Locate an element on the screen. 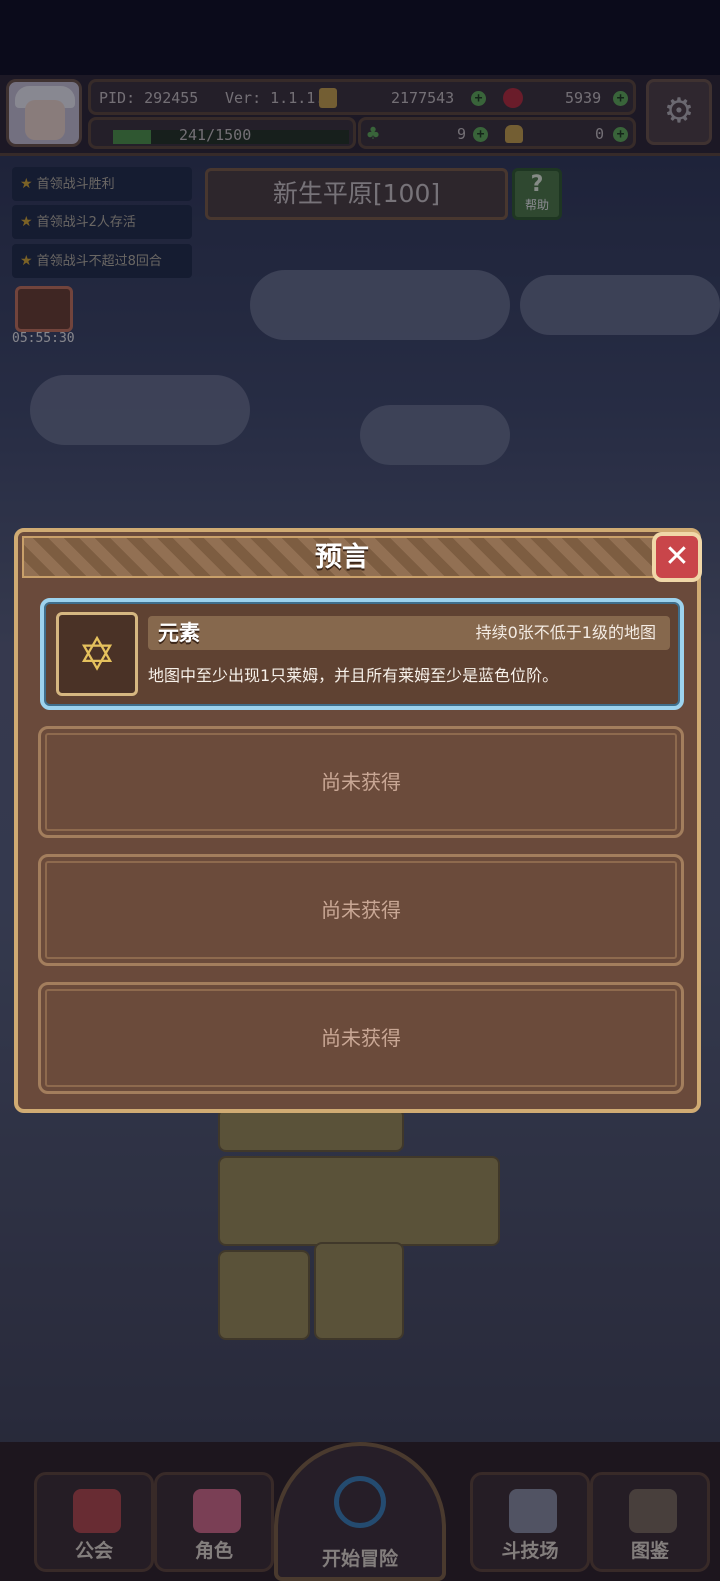 This screenshot has width=720, height=1581. modal-title: 预言 is located at coordinates (342, 557).